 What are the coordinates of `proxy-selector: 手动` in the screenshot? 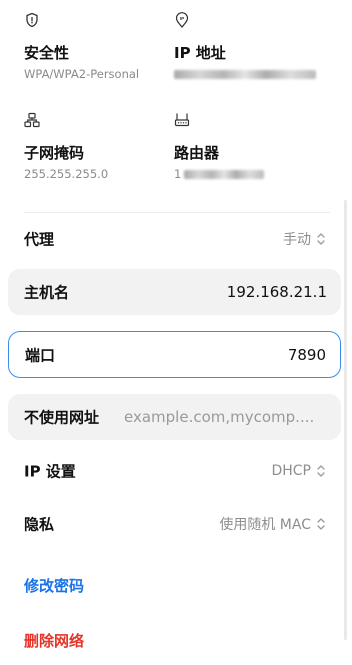 It's located at (305, 239).